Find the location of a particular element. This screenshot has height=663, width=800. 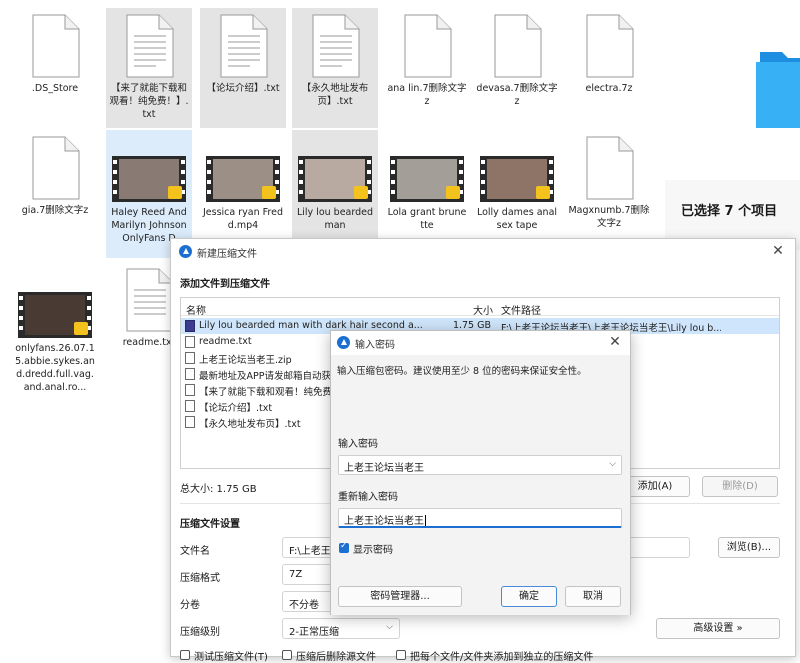

file-label: 【论坛介绍】.txt is located at coordinates (243, 88).